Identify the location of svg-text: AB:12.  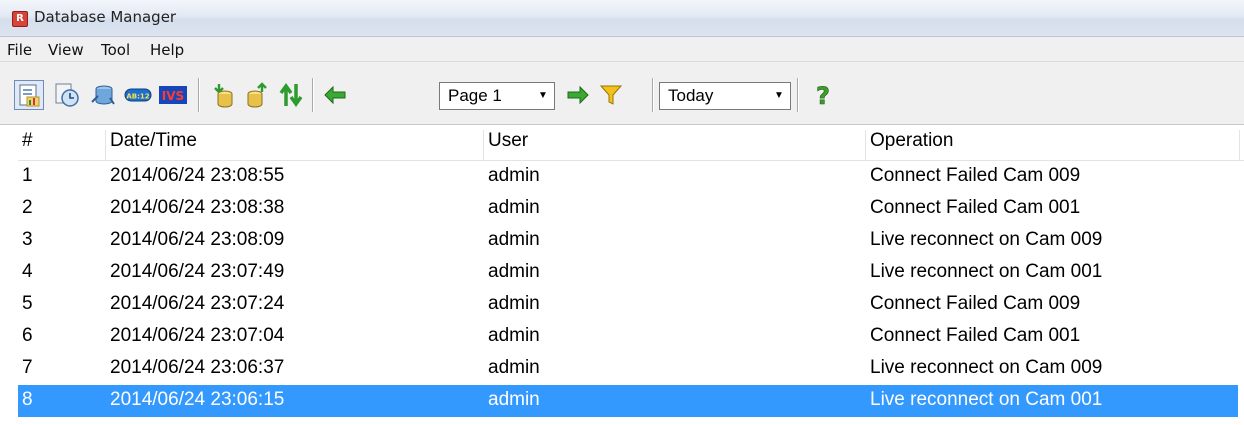
(137, 97).